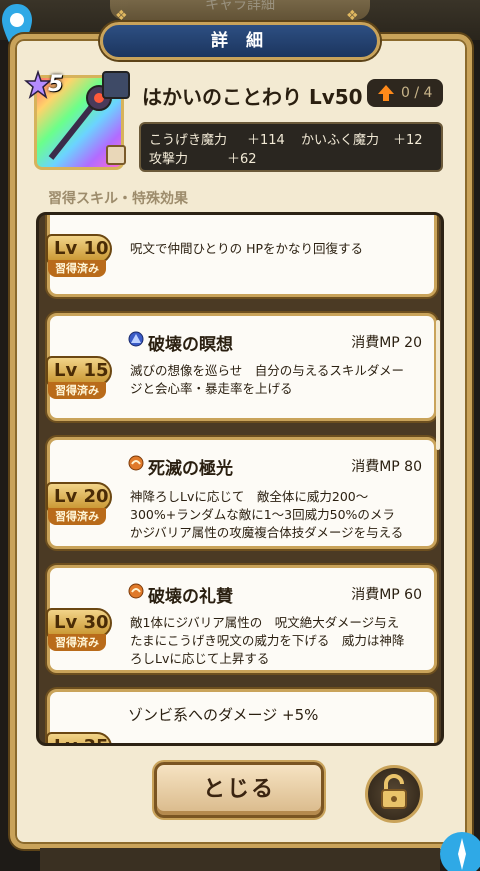 The width and height of the screenshot is (480, 871). Describe the element at coordinates (340, 140) in the screenshot. I see `stat-heal-label: かいふく魔力` at that location.